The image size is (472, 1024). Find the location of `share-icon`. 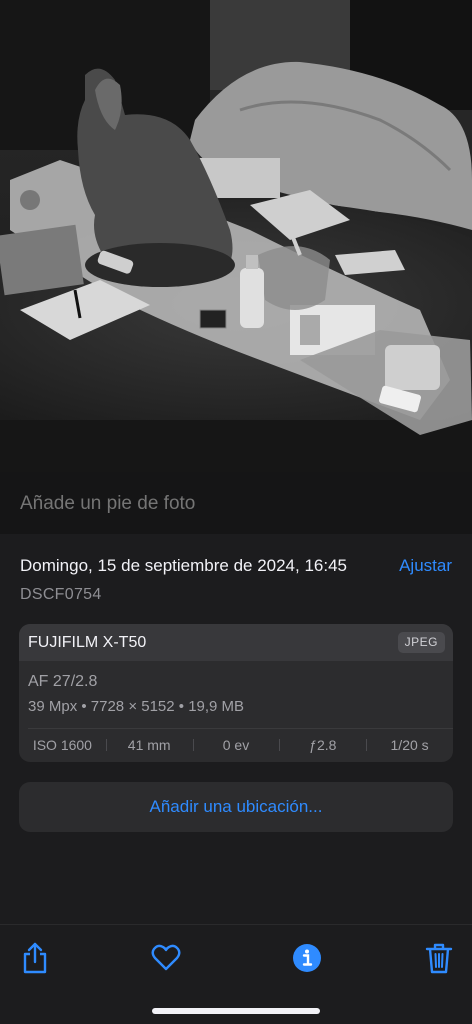

share-icon is located at coordinates (35, 958).